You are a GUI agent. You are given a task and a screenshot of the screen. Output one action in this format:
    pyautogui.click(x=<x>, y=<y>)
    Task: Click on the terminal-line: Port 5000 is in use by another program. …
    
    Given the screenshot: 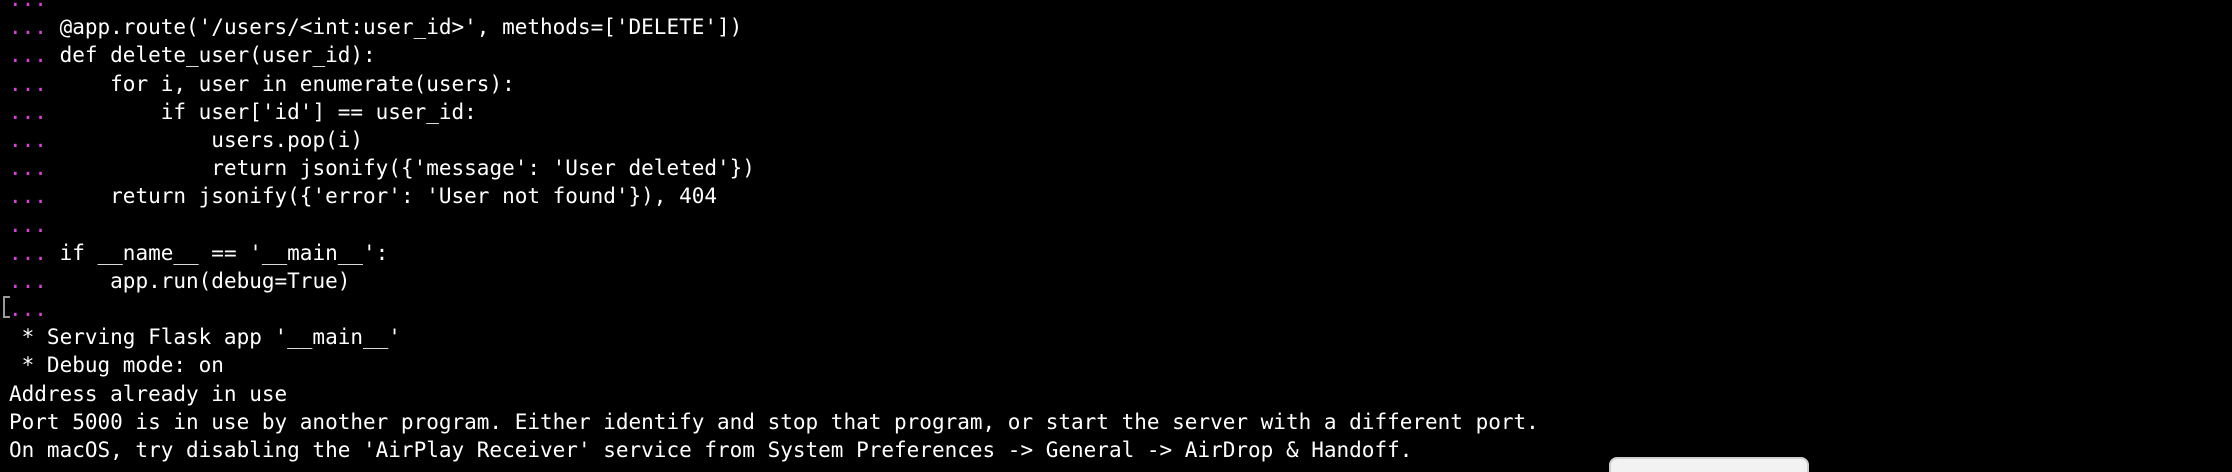 What is the action you would take?
    pyautogui.click(x=774, y=422)
    